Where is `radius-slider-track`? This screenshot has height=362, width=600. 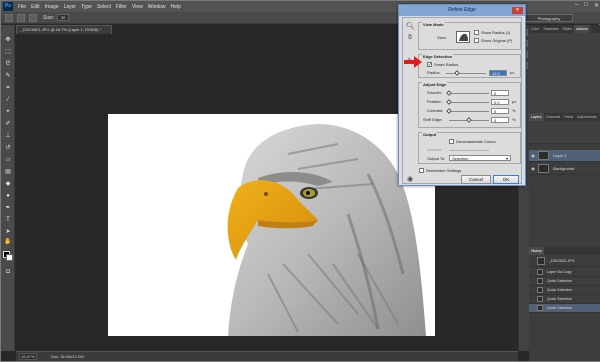
radius-slider-track is located at coordinates (466, 73).